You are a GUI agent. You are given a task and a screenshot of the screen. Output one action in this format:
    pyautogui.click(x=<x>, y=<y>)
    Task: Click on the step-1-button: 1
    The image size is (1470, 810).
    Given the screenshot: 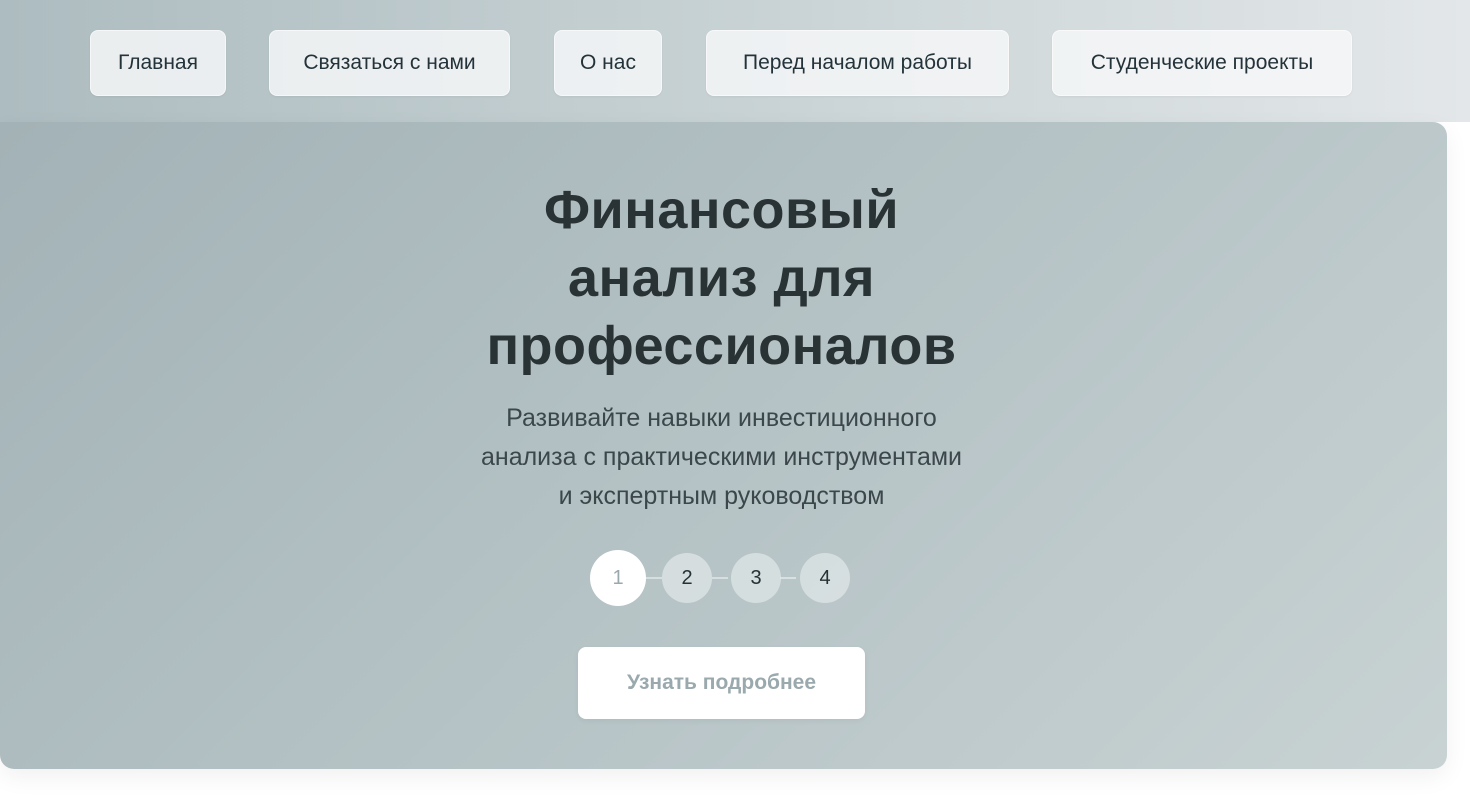 What is the action you would take?
    pyautogui.click(x=618, y=578)
    